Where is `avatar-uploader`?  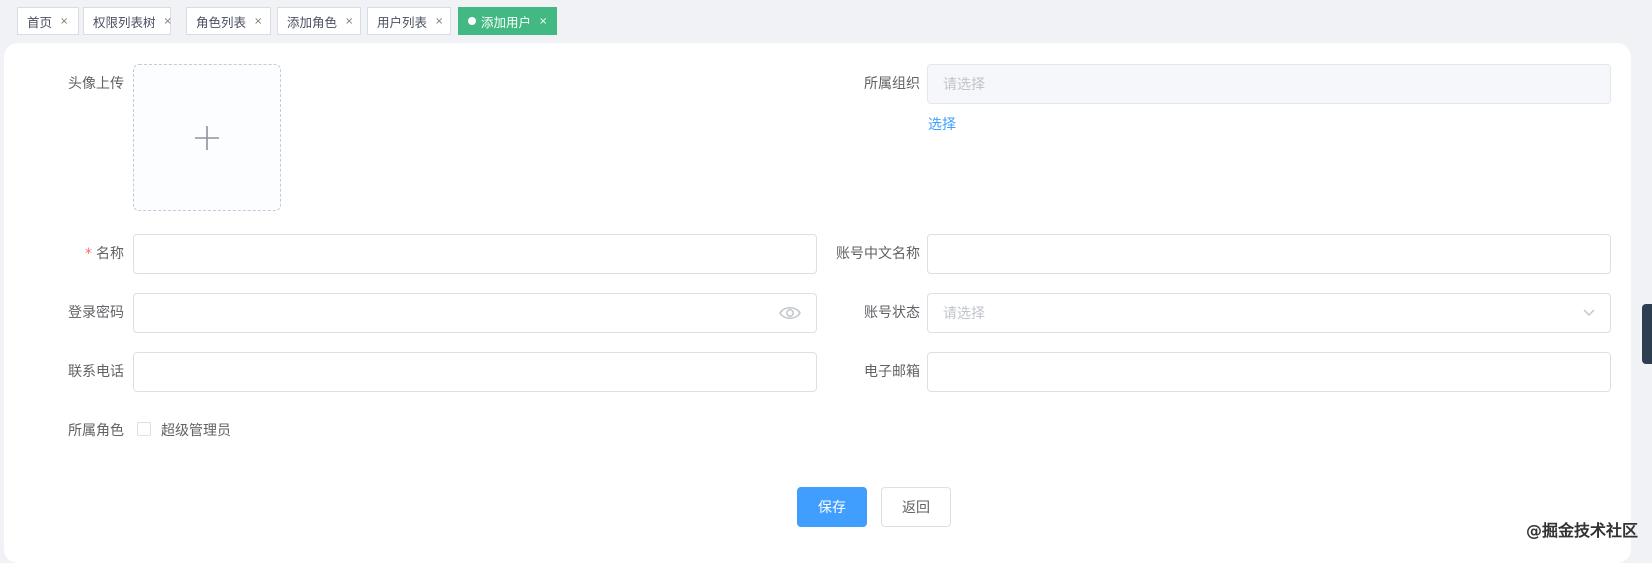 avatar-uploader is located at coordinates (207, 137).